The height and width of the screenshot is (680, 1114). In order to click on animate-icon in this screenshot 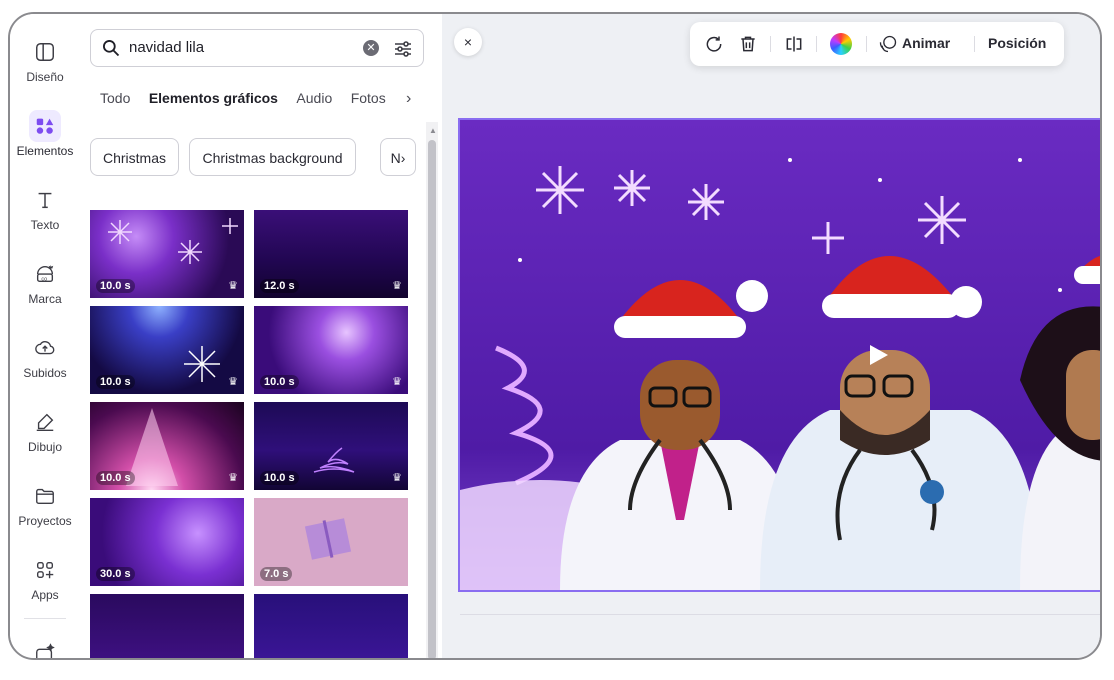, I will do `click(888, 44)`.